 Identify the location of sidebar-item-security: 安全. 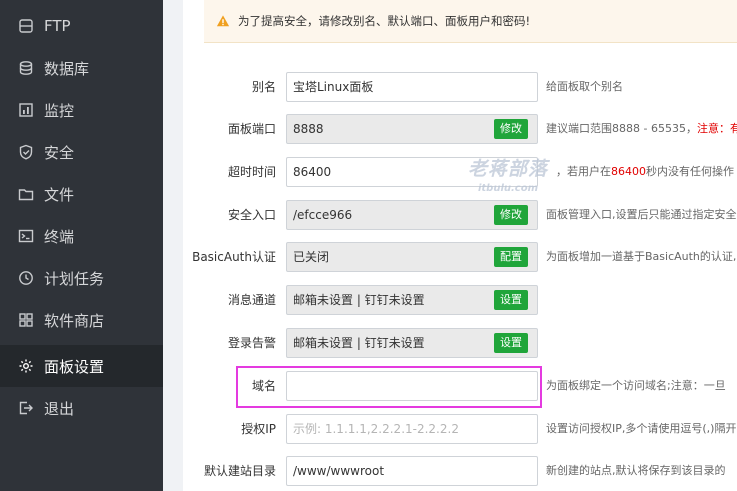
(81, 152).